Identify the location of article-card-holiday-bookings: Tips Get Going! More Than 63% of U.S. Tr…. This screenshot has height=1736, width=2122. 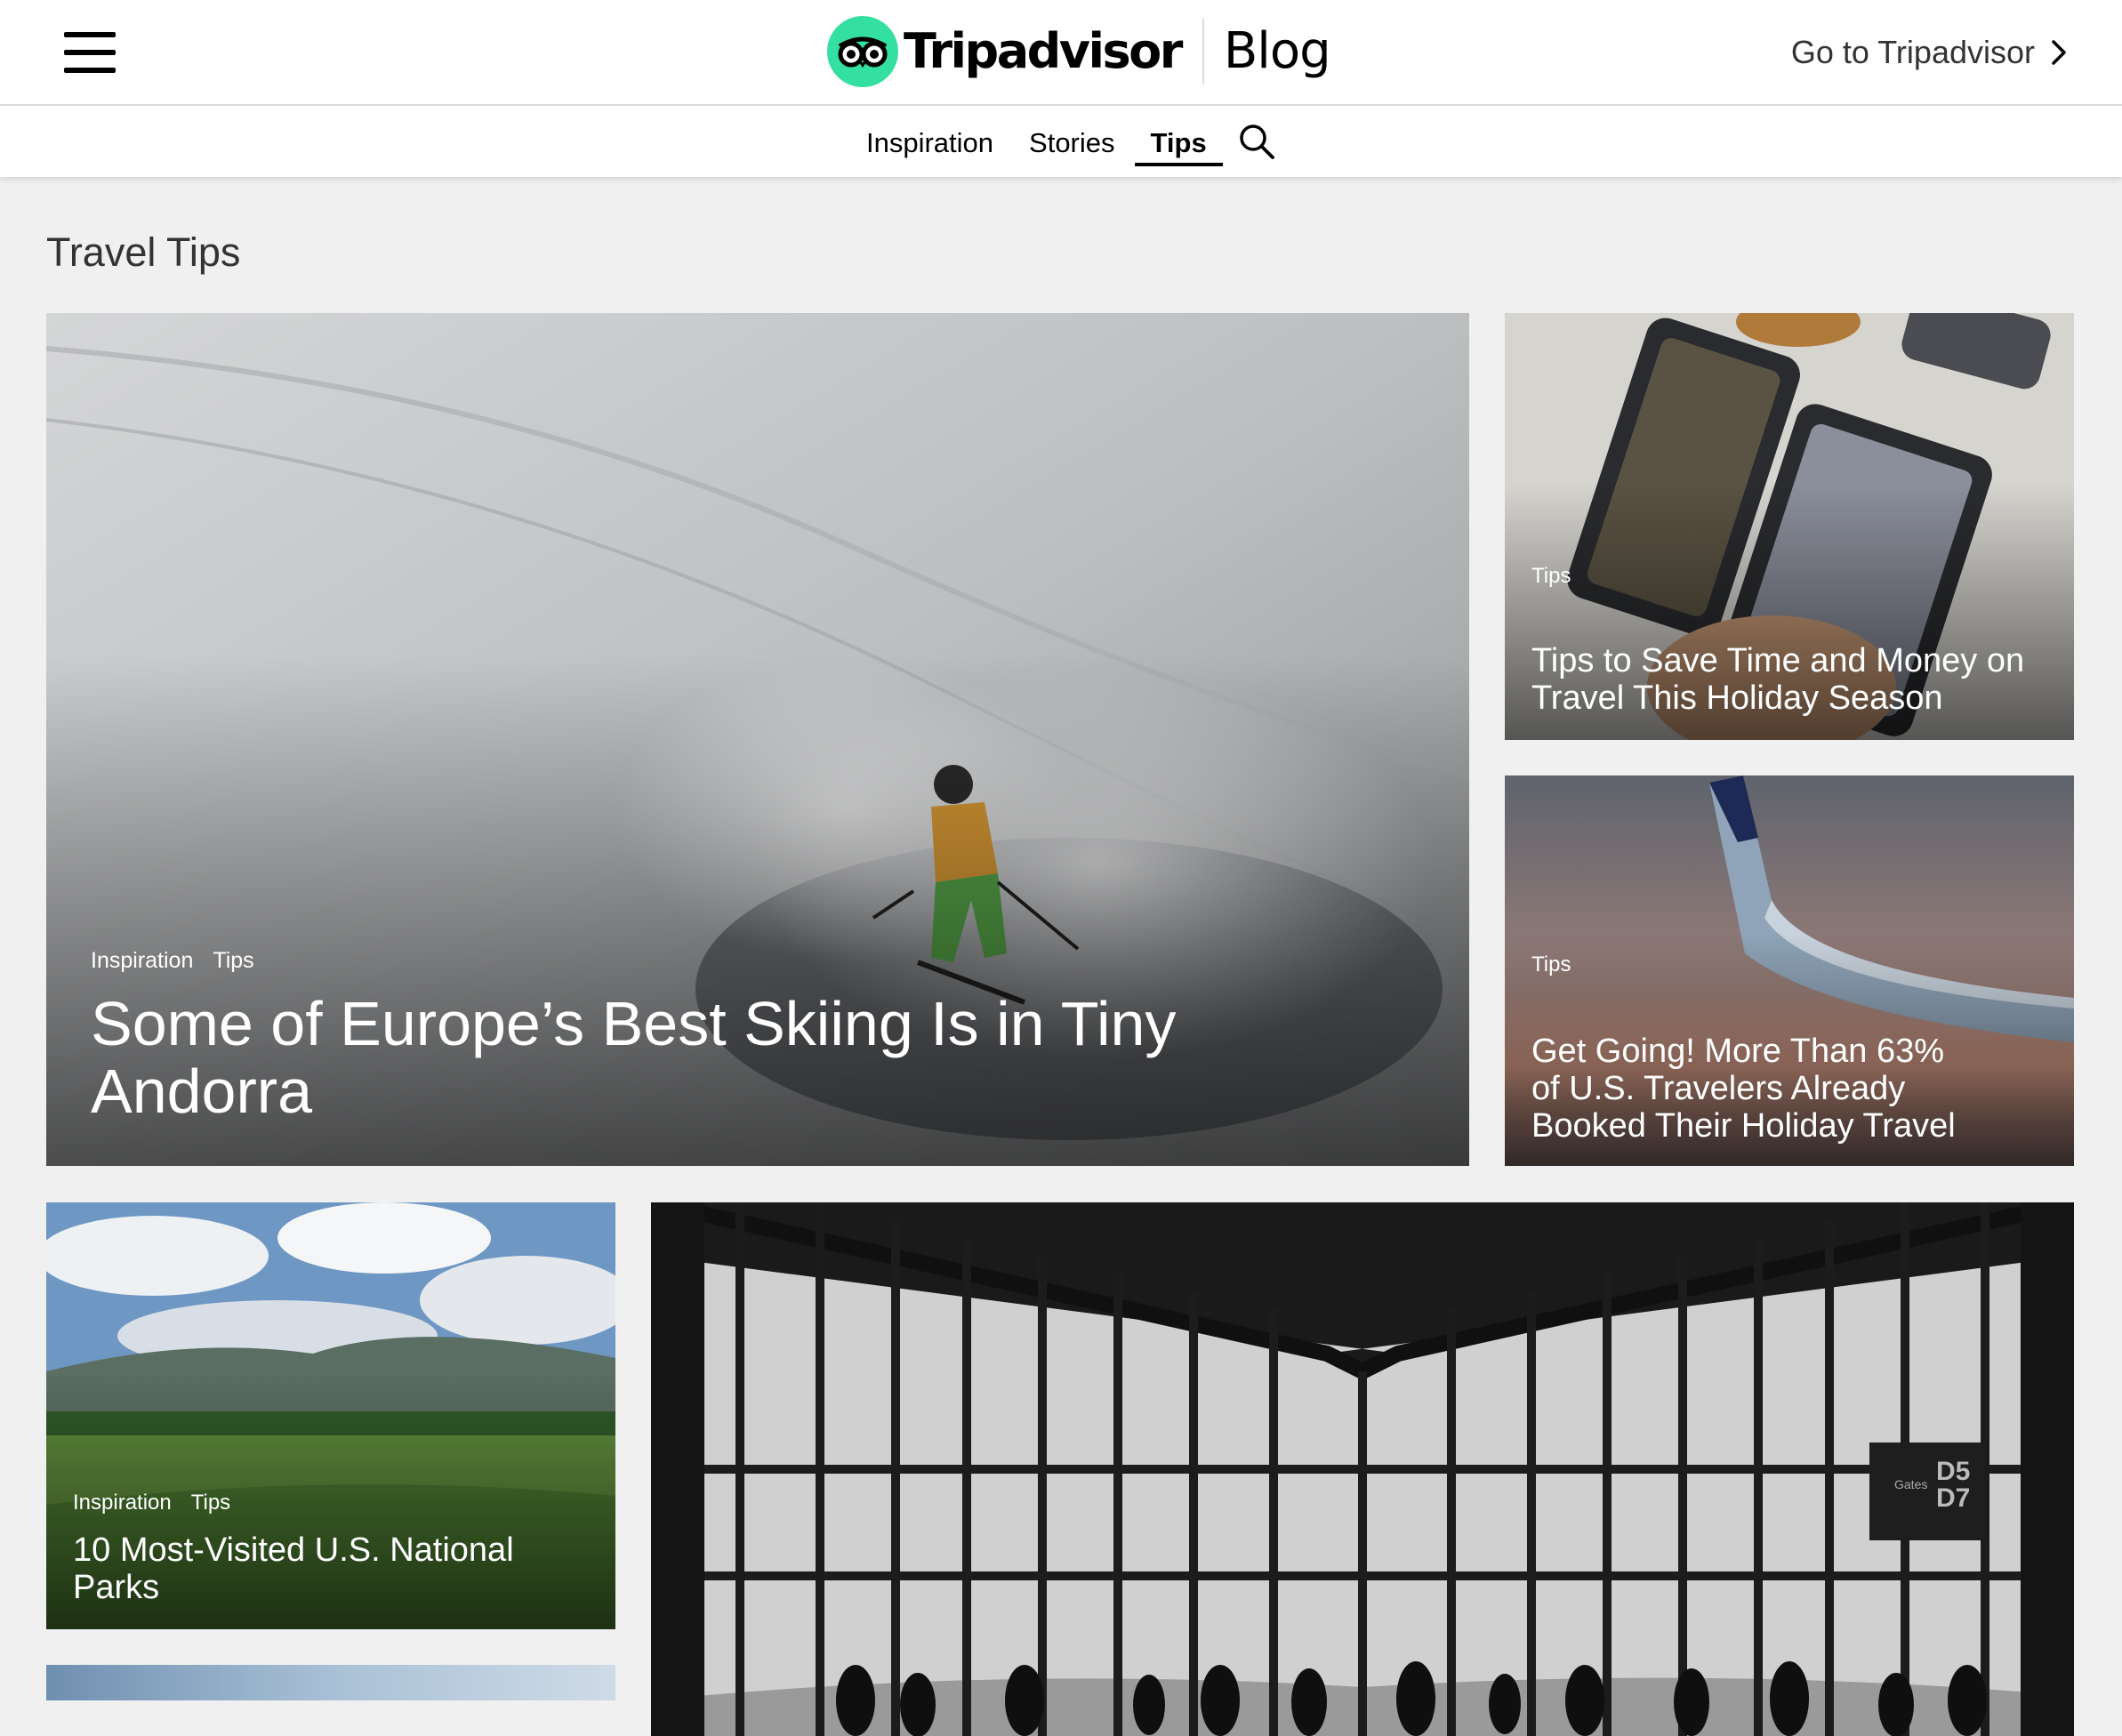
(1789, 971).